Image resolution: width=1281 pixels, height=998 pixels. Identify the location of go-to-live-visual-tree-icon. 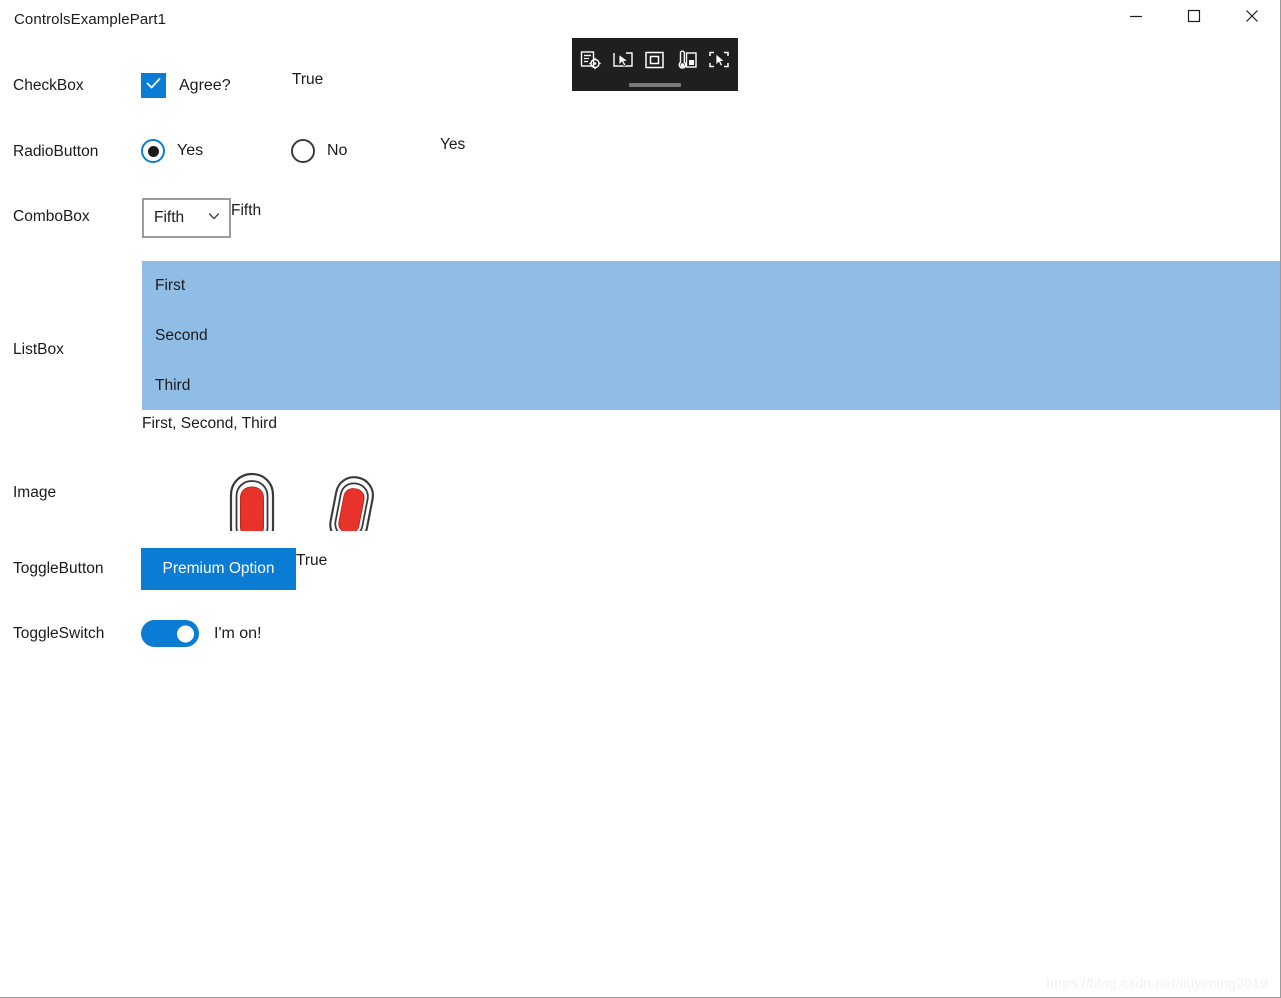
(591, 61).